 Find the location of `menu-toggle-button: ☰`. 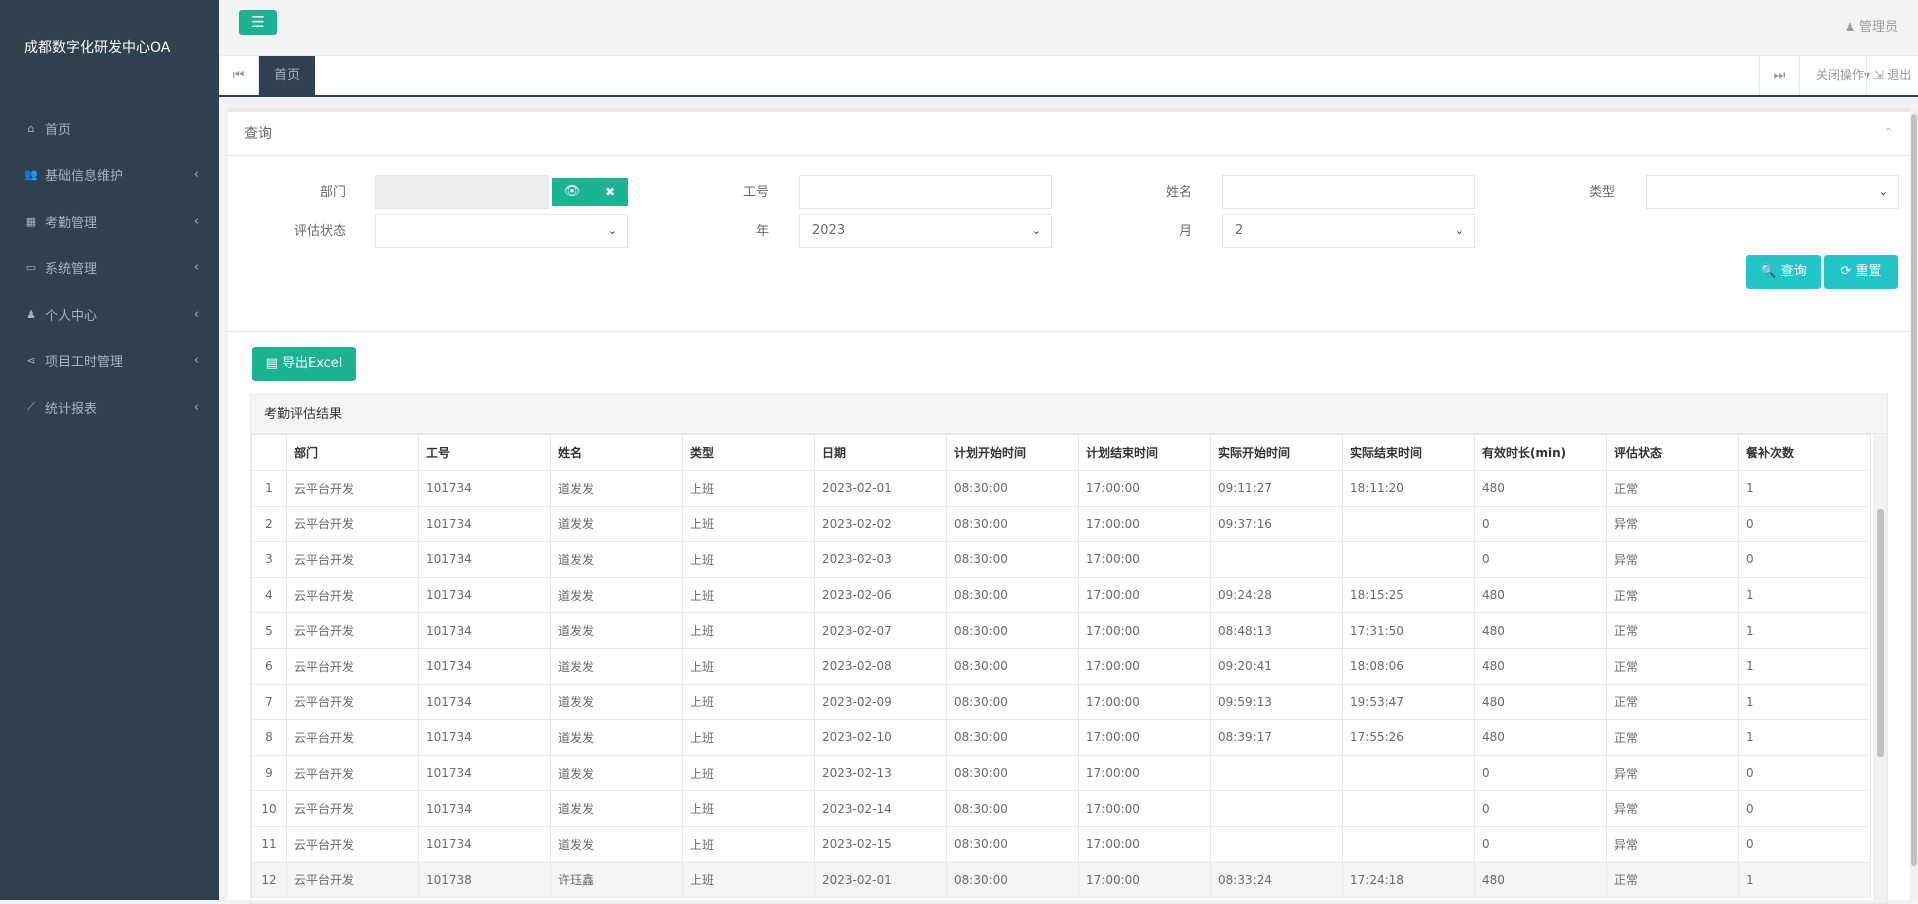

menu-toggle-button: ☰ is located at coordinates (258, 22).